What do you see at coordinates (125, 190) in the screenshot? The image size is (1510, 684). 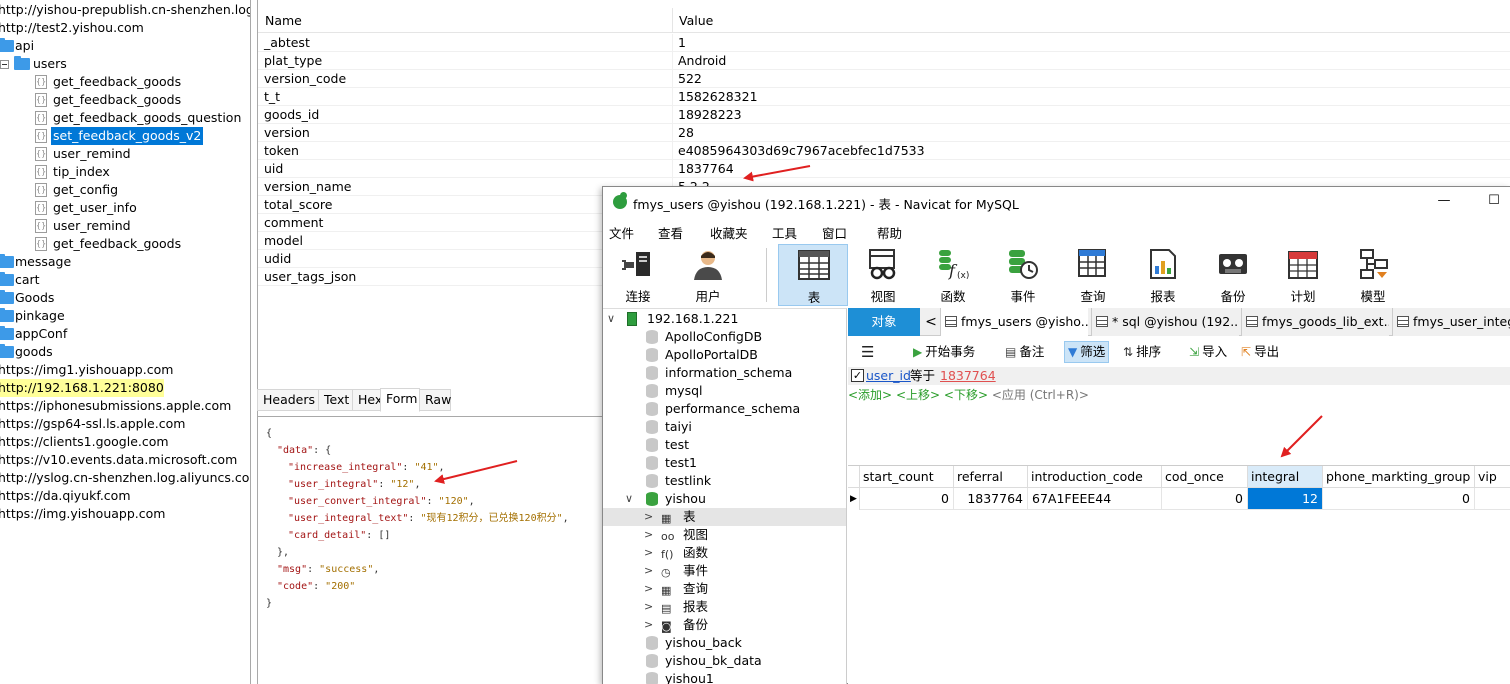 I see `tree-row: {} get_config` at bounding box center [125, 190].